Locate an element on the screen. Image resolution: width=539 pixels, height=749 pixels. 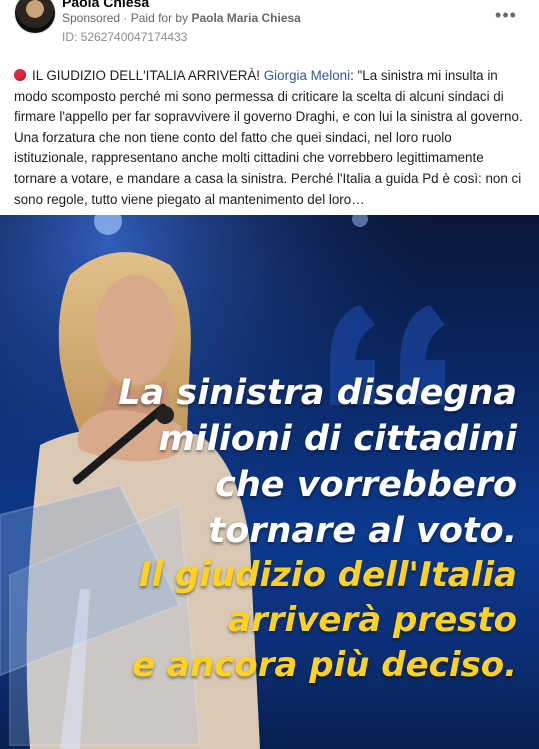
headline-line-3: che vorrebbero is located at coordinates (366, 485).